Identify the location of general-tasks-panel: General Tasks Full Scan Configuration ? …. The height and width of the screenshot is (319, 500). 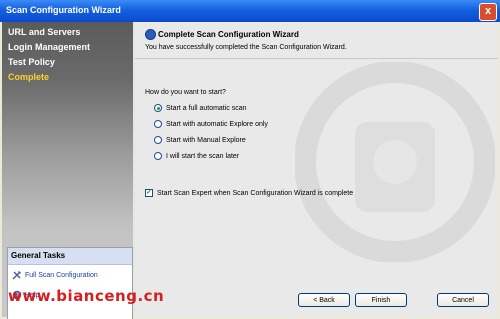
(70, 283).